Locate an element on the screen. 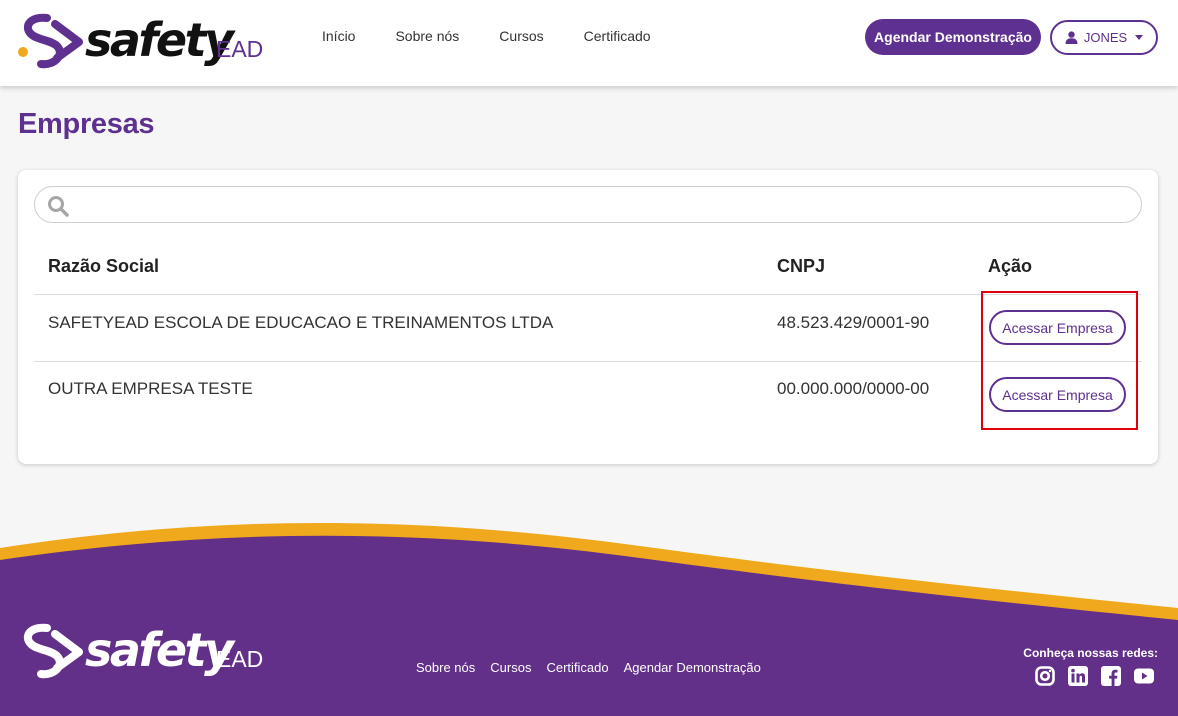  user-name: JONES is located at coordinates (1105, 37).